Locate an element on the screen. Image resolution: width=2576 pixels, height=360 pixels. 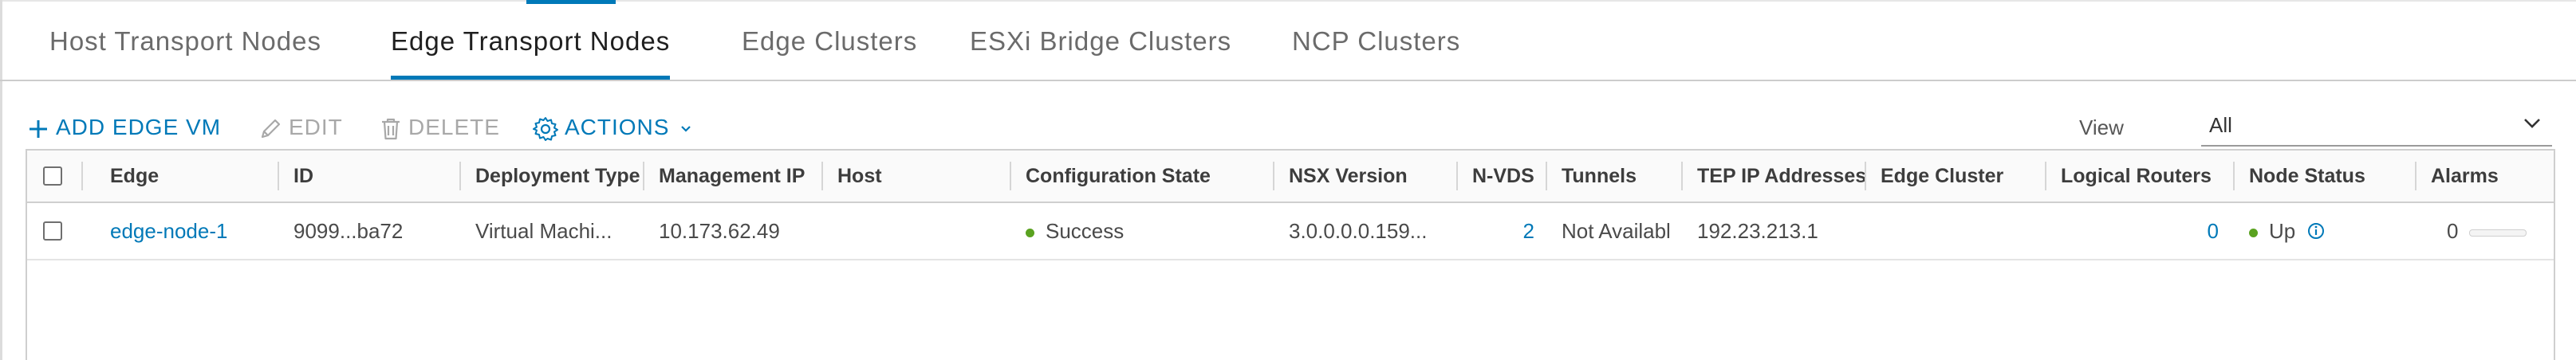
pencil-icon is located at coordinates (270, 129).